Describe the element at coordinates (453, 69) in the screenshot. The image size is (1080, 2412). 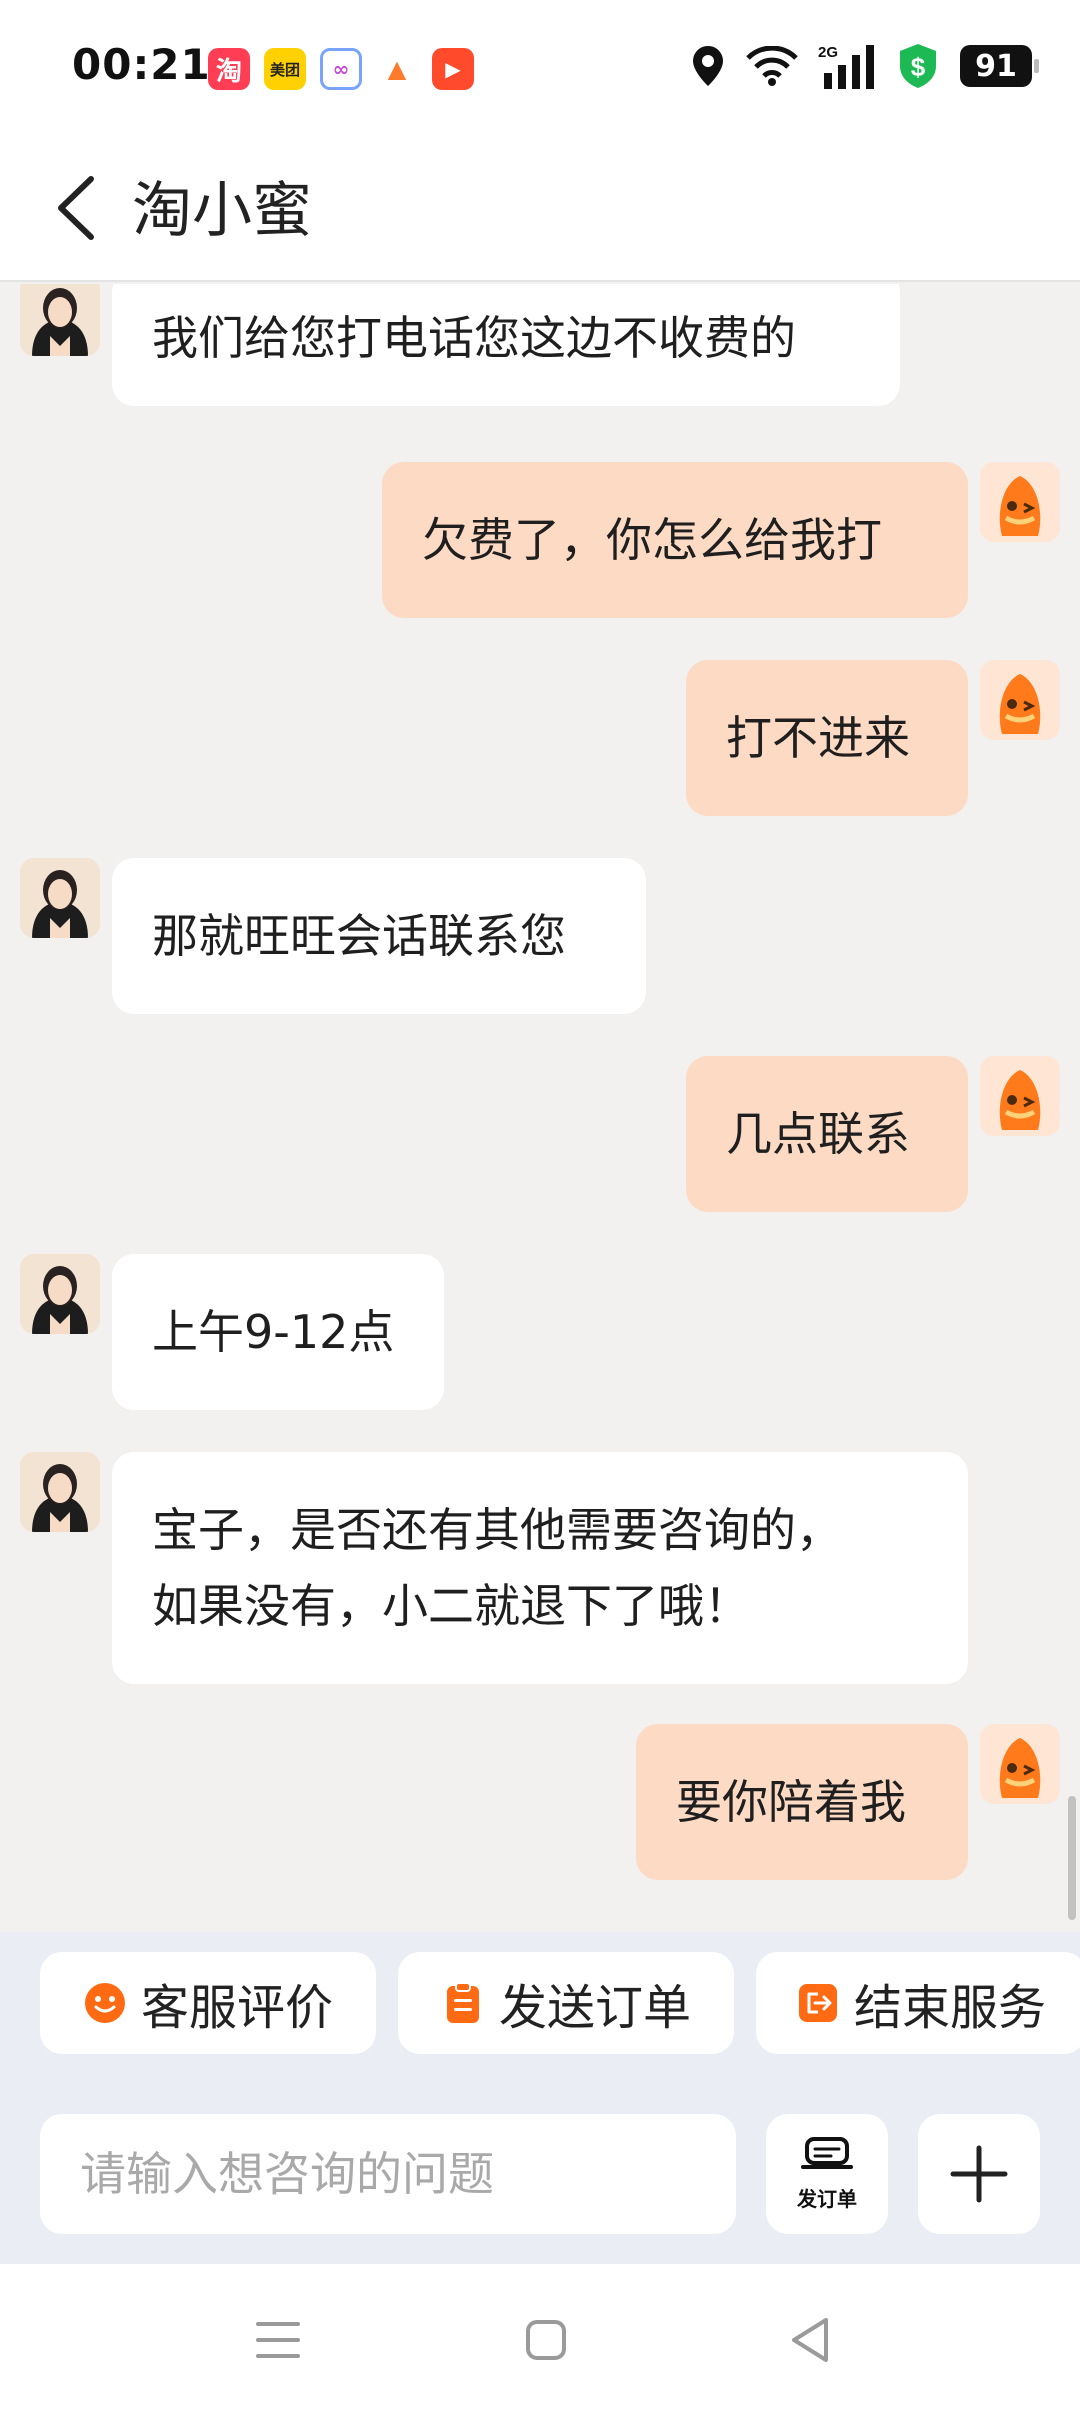
I see `video-icon: ▶` at that location.